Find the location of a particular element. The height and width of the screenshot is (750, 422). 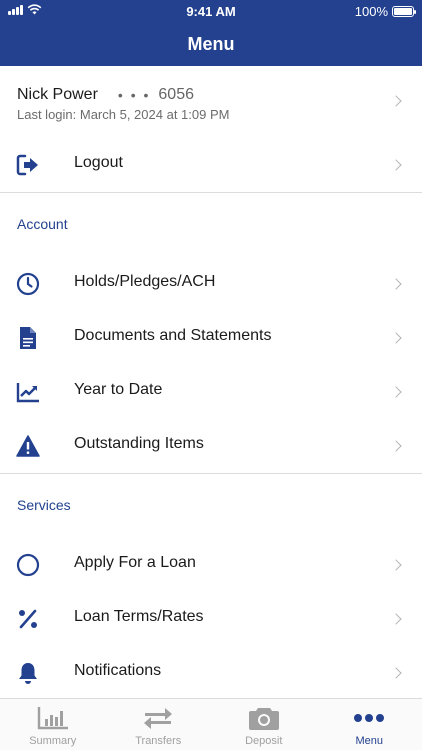

menu-item-label: Documents and Statements is located at coordinates (173, 335).